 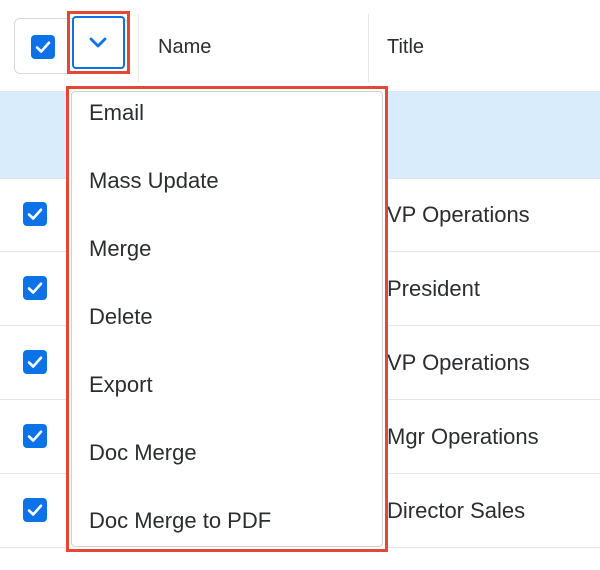 I want to click on column-header-title: Title, so click(x=405, y=47).